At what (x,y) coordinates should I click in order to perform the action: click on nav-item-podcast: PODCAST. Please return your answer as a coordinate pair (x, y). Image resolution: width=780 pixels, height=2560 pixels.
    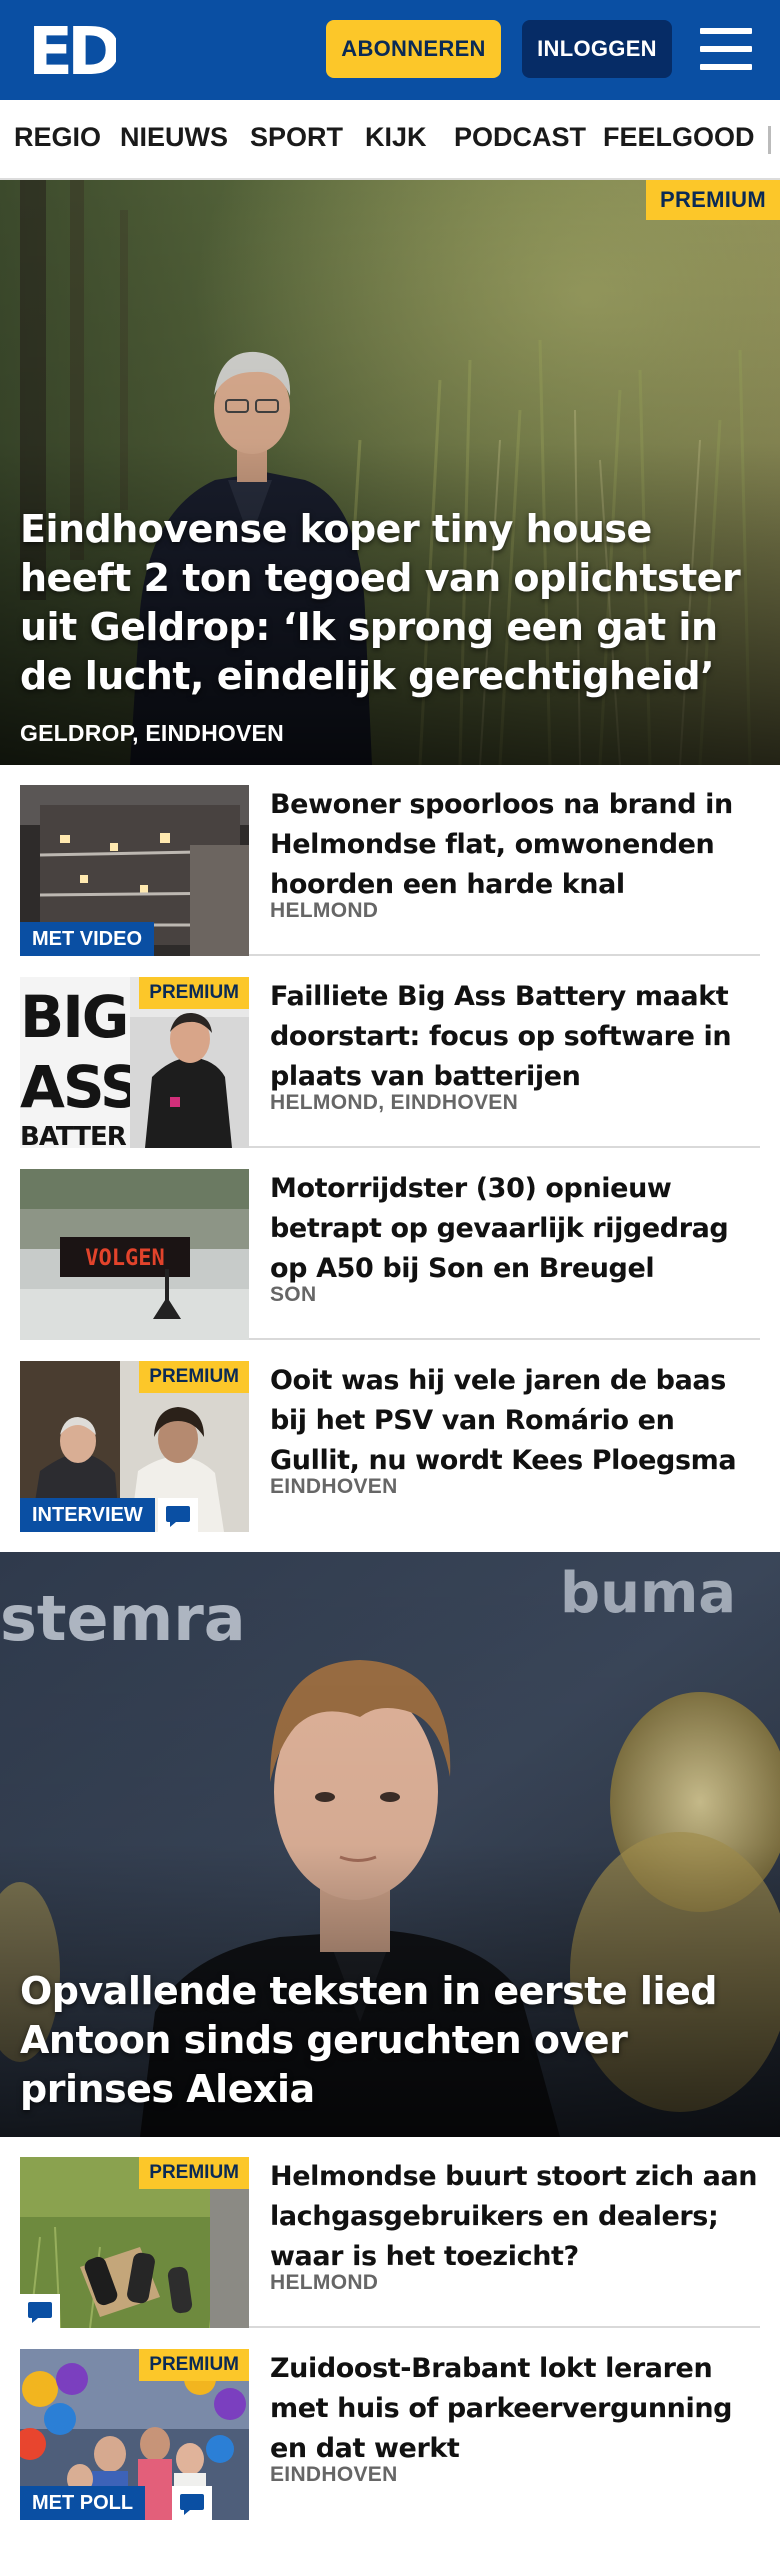
    Looking at the image, I should click on (520, 137).